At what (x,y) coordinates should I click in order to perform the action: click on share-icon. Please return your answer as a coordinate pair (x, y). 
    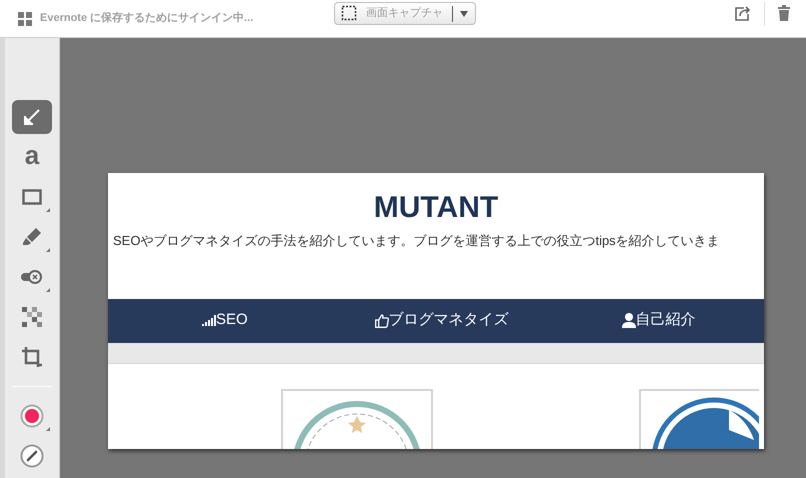
    Looking at the image, I should click on (743, 13).